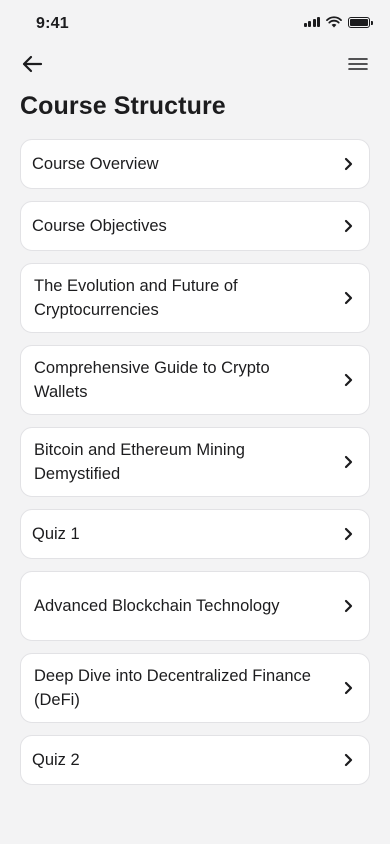  I want to click on course-item-label: Course Overview, so click(95, 164).